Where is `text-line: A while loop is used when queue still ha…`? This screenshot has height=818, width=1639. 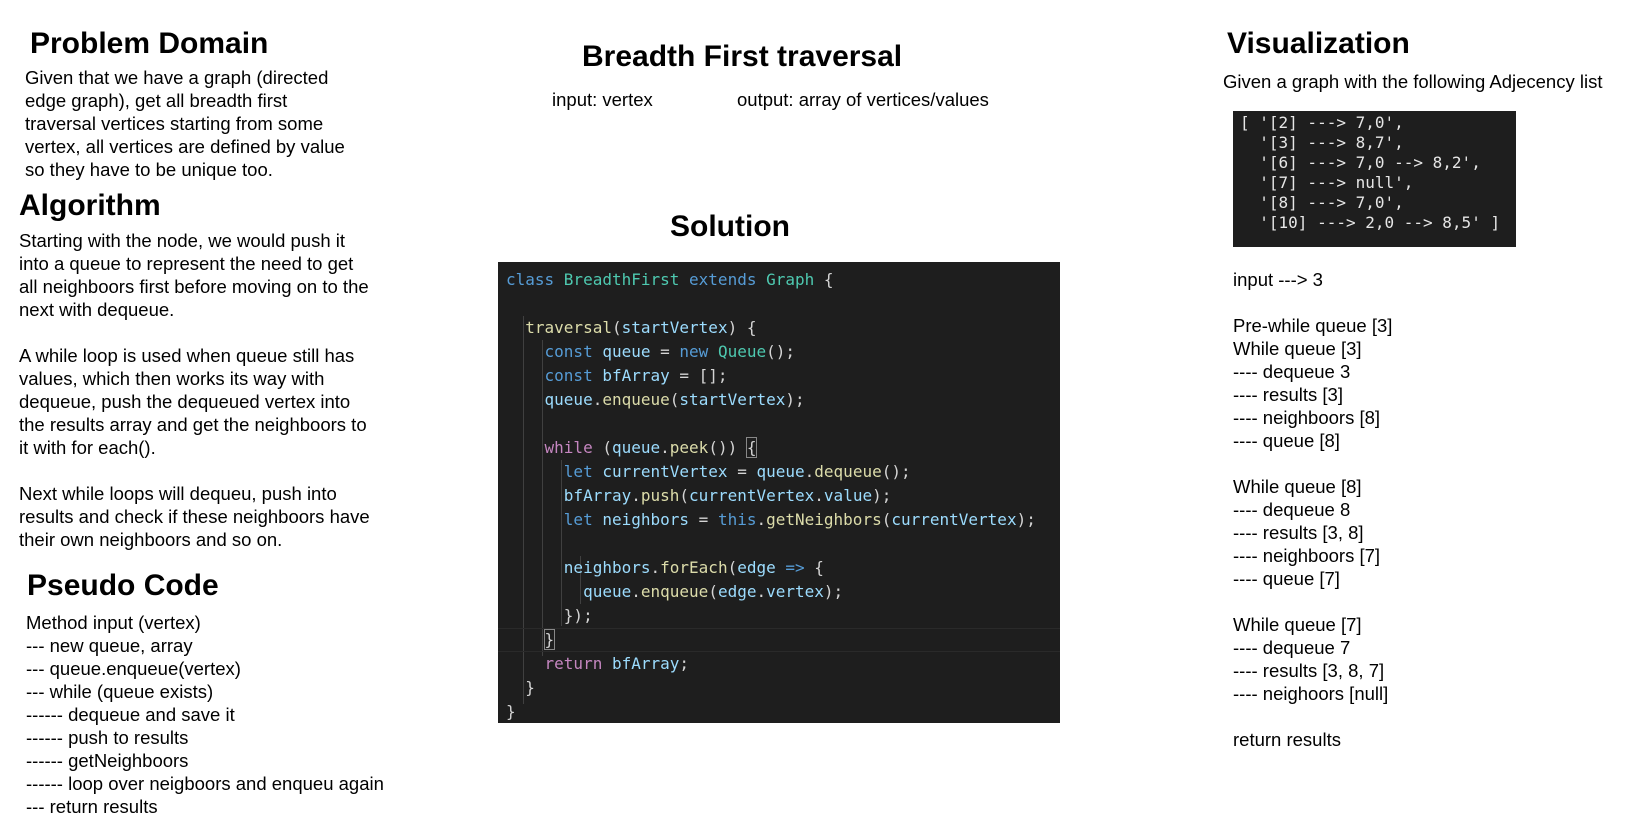 text-line: A while loop is used when queue still ha… is located at coordinates (187, 355).